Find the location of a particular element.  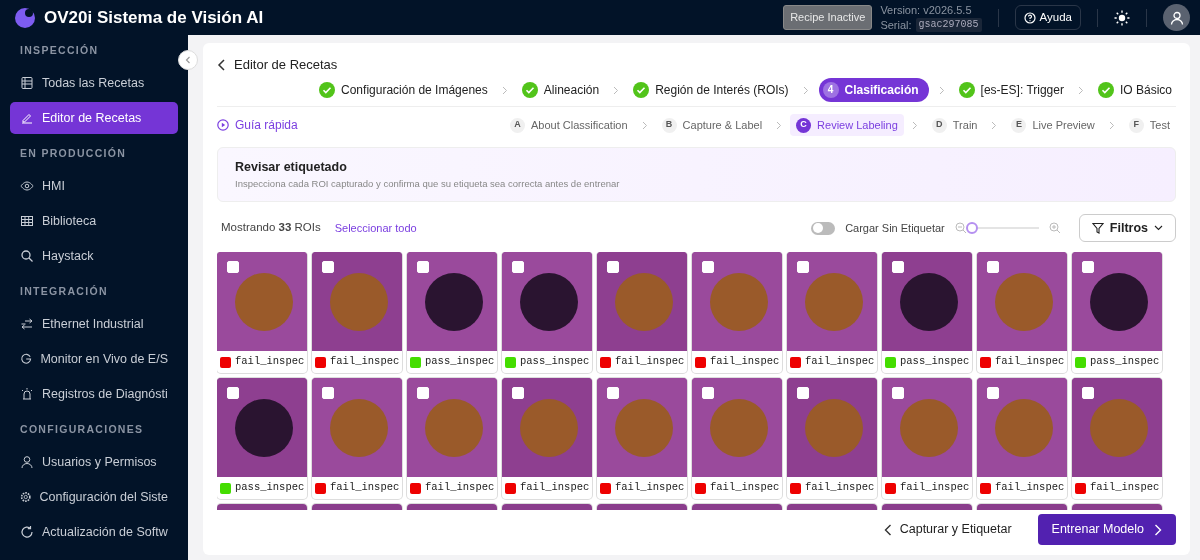

toggle-switch is located at coordinates (823, 228).